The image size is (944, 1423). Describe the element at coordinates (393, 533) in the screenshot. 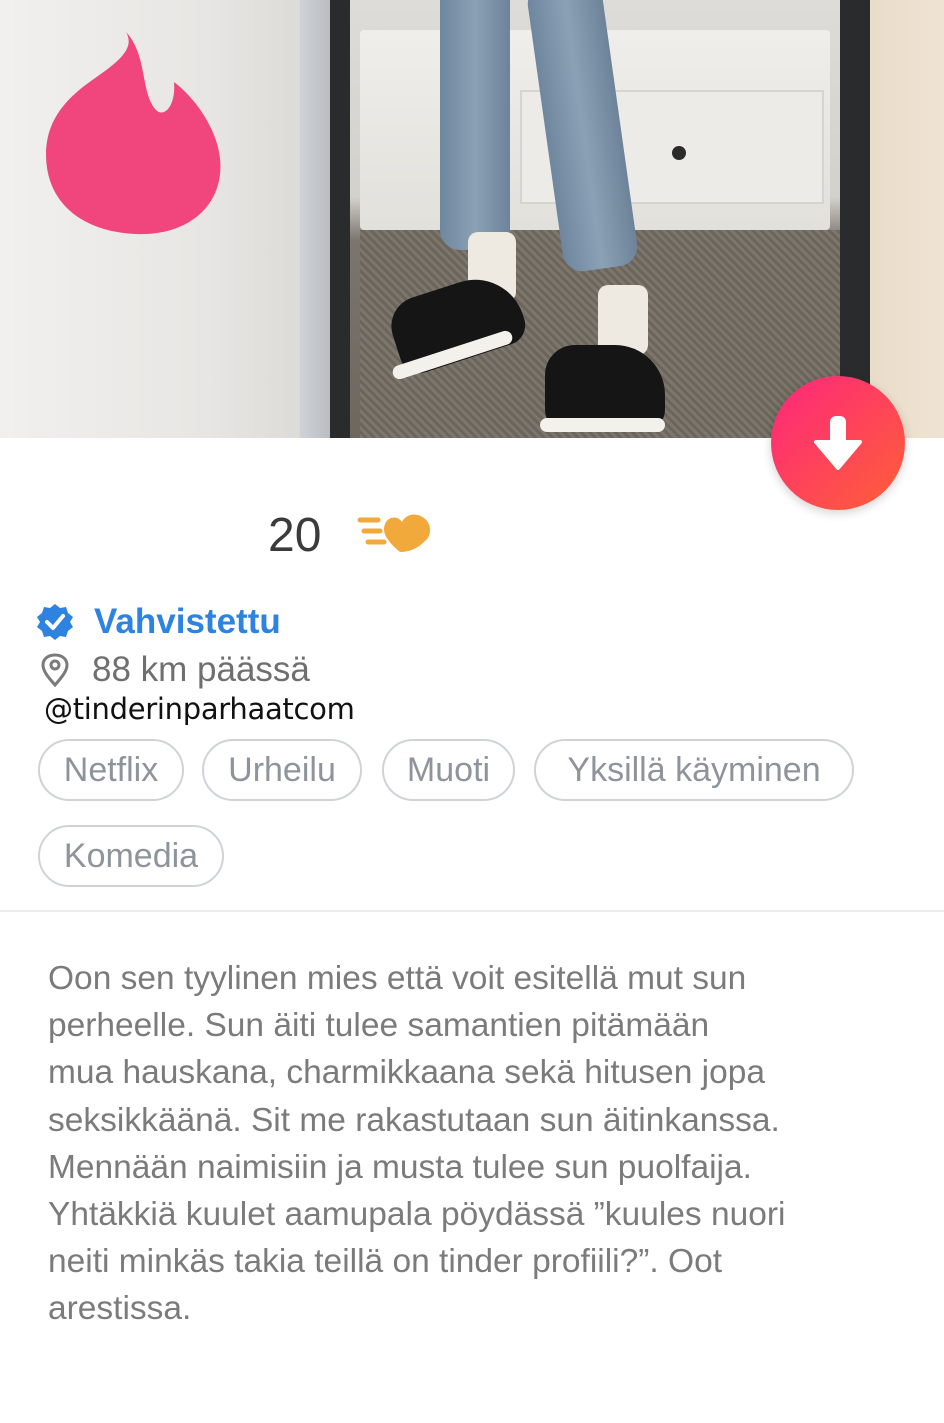

I see `swipe-heart-icon` at that location.